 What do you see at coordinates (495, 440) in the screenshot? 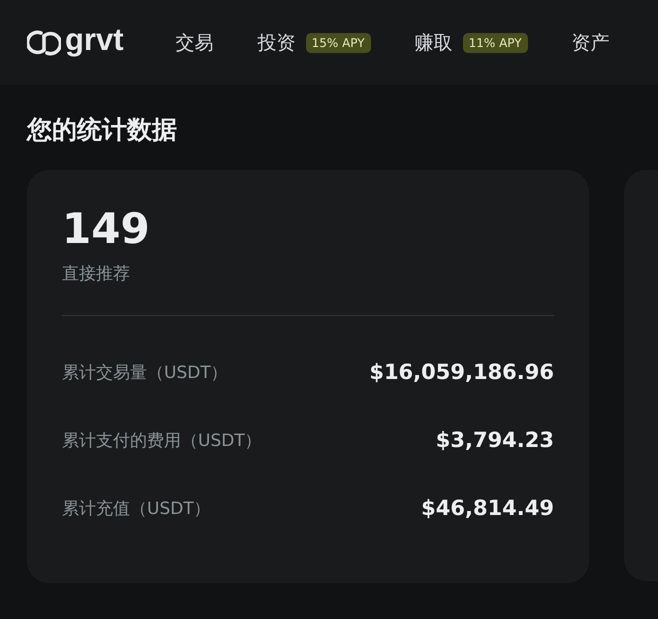
I see `stat-value: $3,794.23` at bounding box center [495, 440].